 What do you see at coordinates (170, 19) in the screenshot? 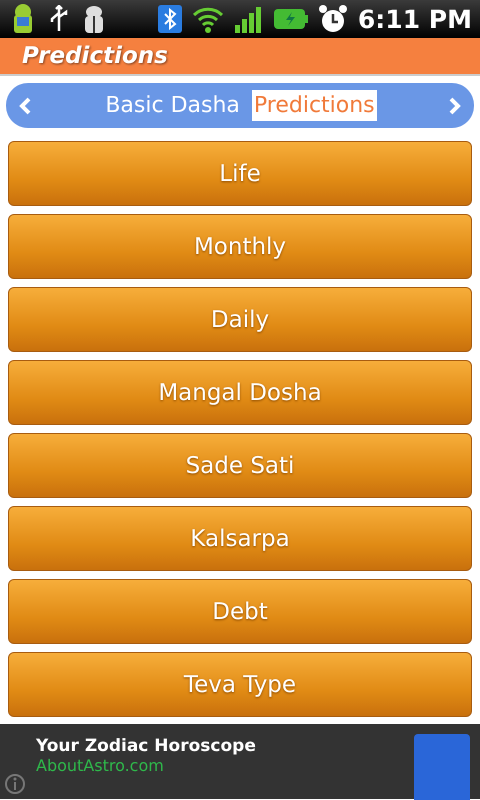
I see `bluetooth-icon` at bounding box center [170, 19].